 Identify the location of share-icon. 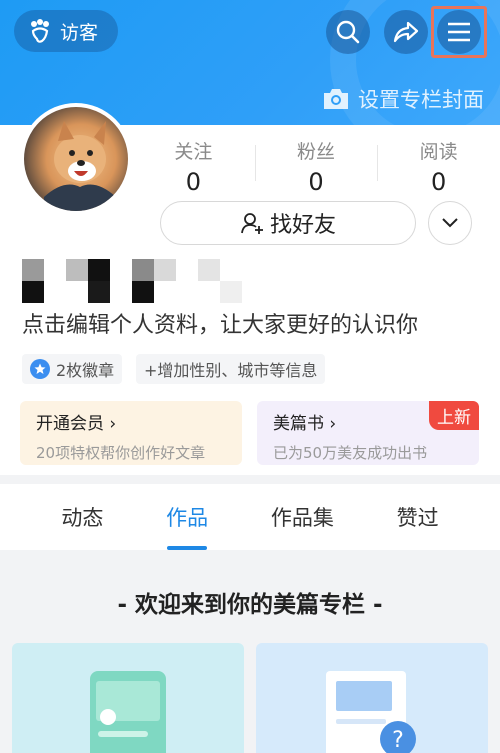
(406, 32).